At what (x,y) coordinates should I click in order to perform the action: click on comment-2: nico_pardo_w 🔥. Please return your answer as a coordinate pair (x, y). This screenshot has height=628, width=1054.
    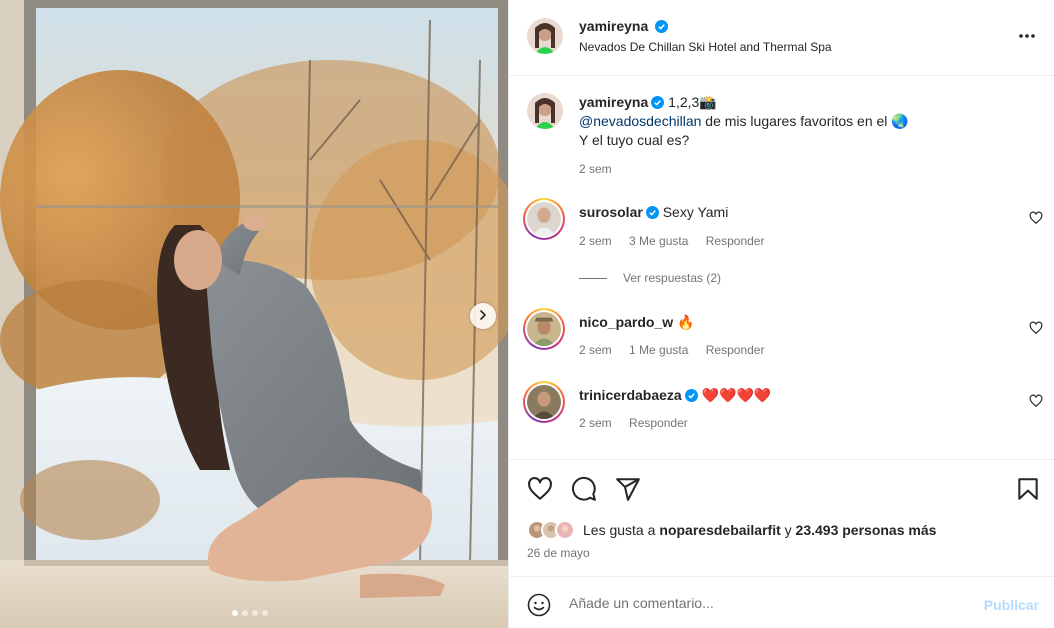
    Looking at the image, I should click on (636, 322).